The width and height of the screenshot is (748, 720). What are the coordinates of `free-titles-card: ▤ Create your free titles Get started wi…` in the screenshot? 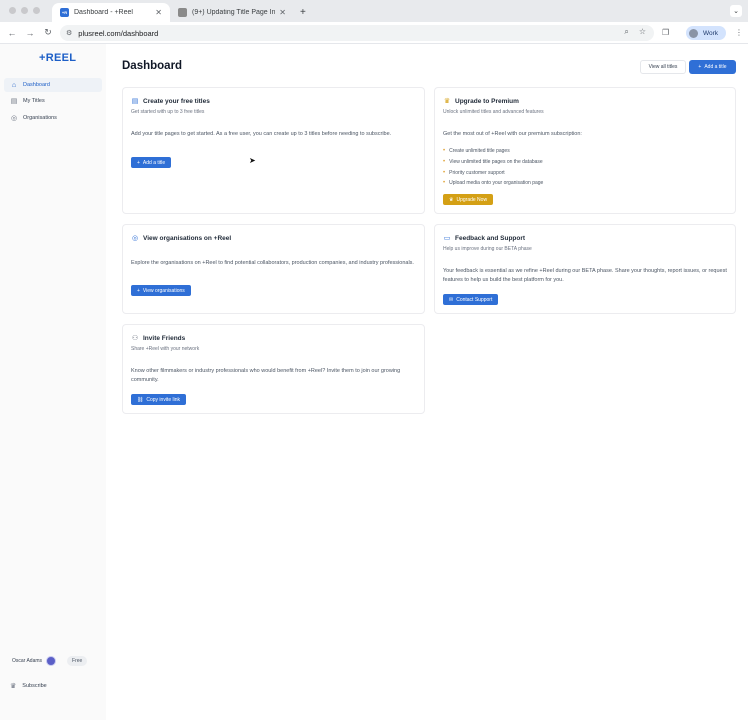 It's located at (273, 150).